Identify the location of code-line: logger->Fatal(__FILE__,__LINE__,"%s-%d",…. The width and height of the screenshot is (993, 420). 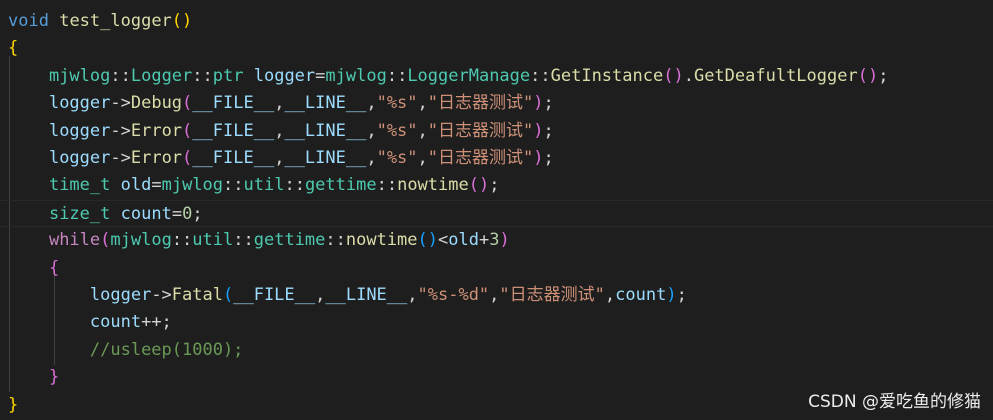
(496, 295).